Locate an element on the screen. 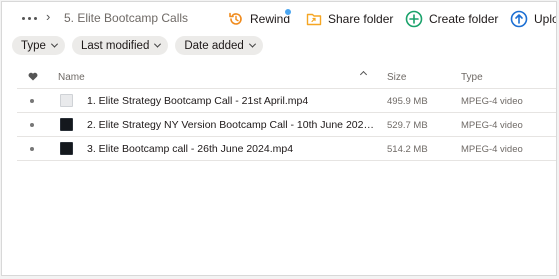  column-header-name: Name is located at coordinates (71, 77).